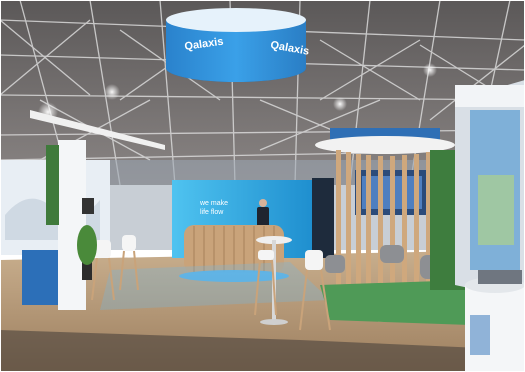 The width and height of the screenshot is (525, 372). Describe the element at coordinates (40, 277) in the screenshot. I see `left-counter` at that location.